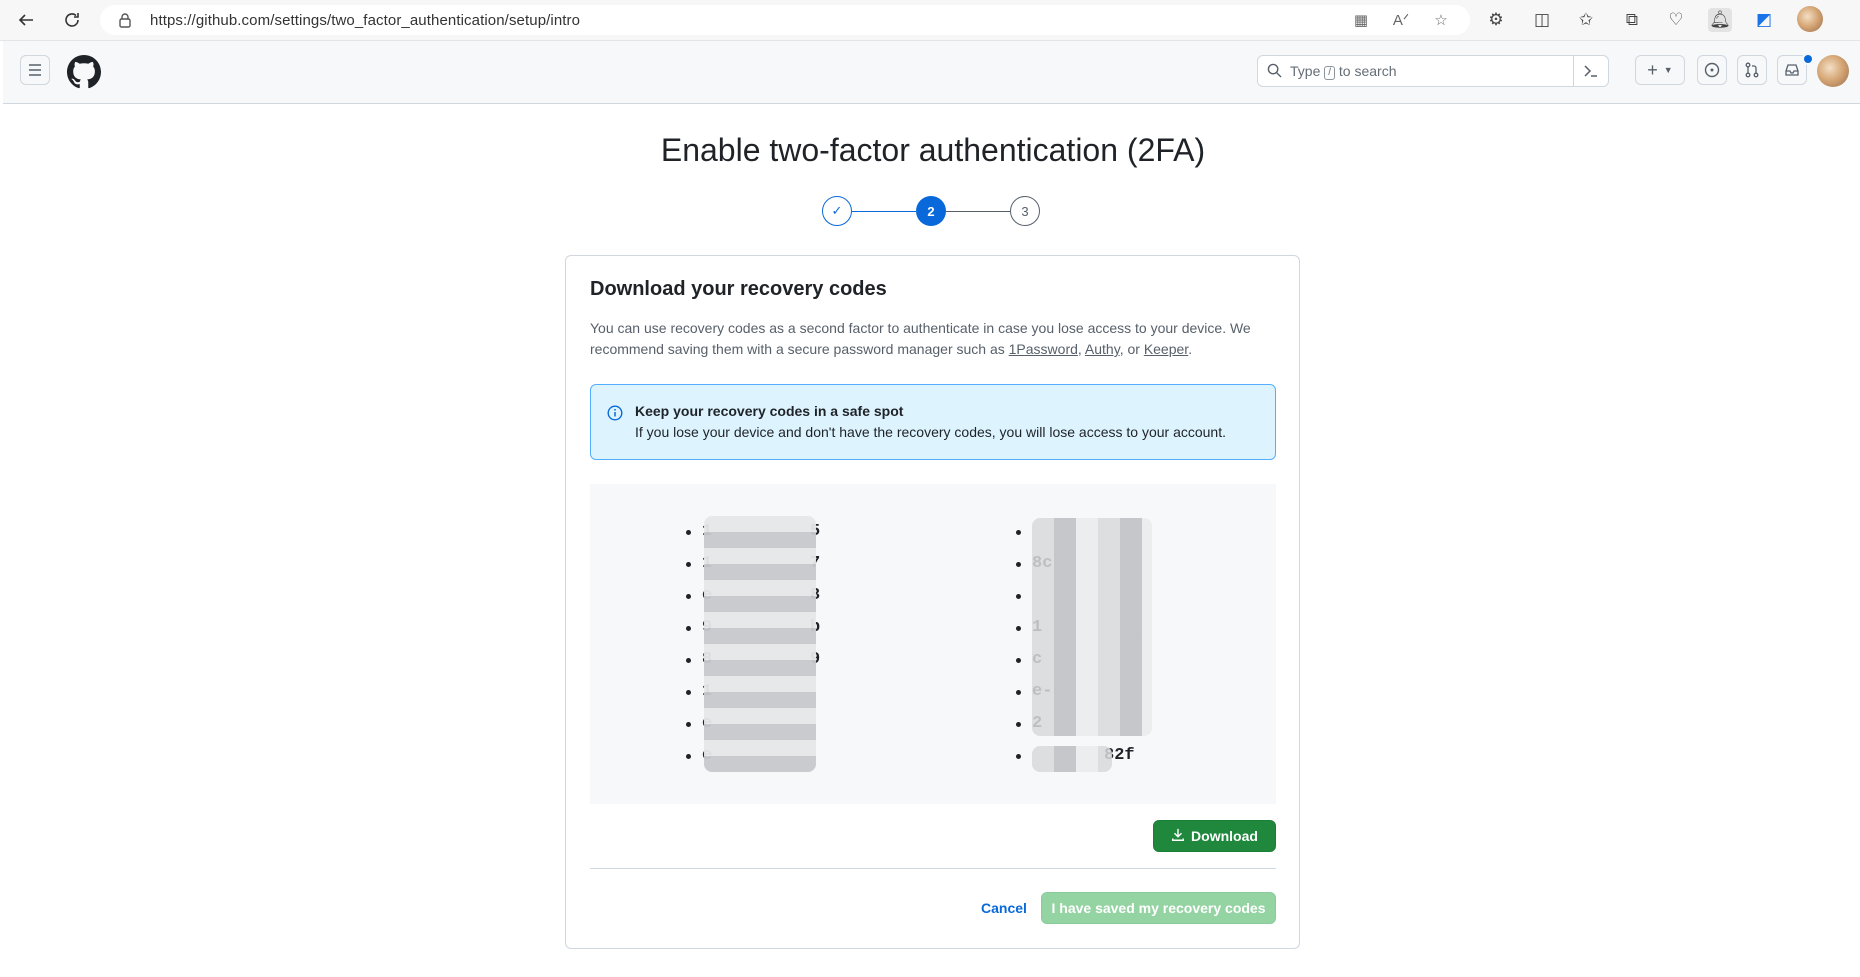  What do you see at coordinates (1496, 20) in the screenshot?
I see `extensions-icon: ⚙` at bounding box center [1496, 20].